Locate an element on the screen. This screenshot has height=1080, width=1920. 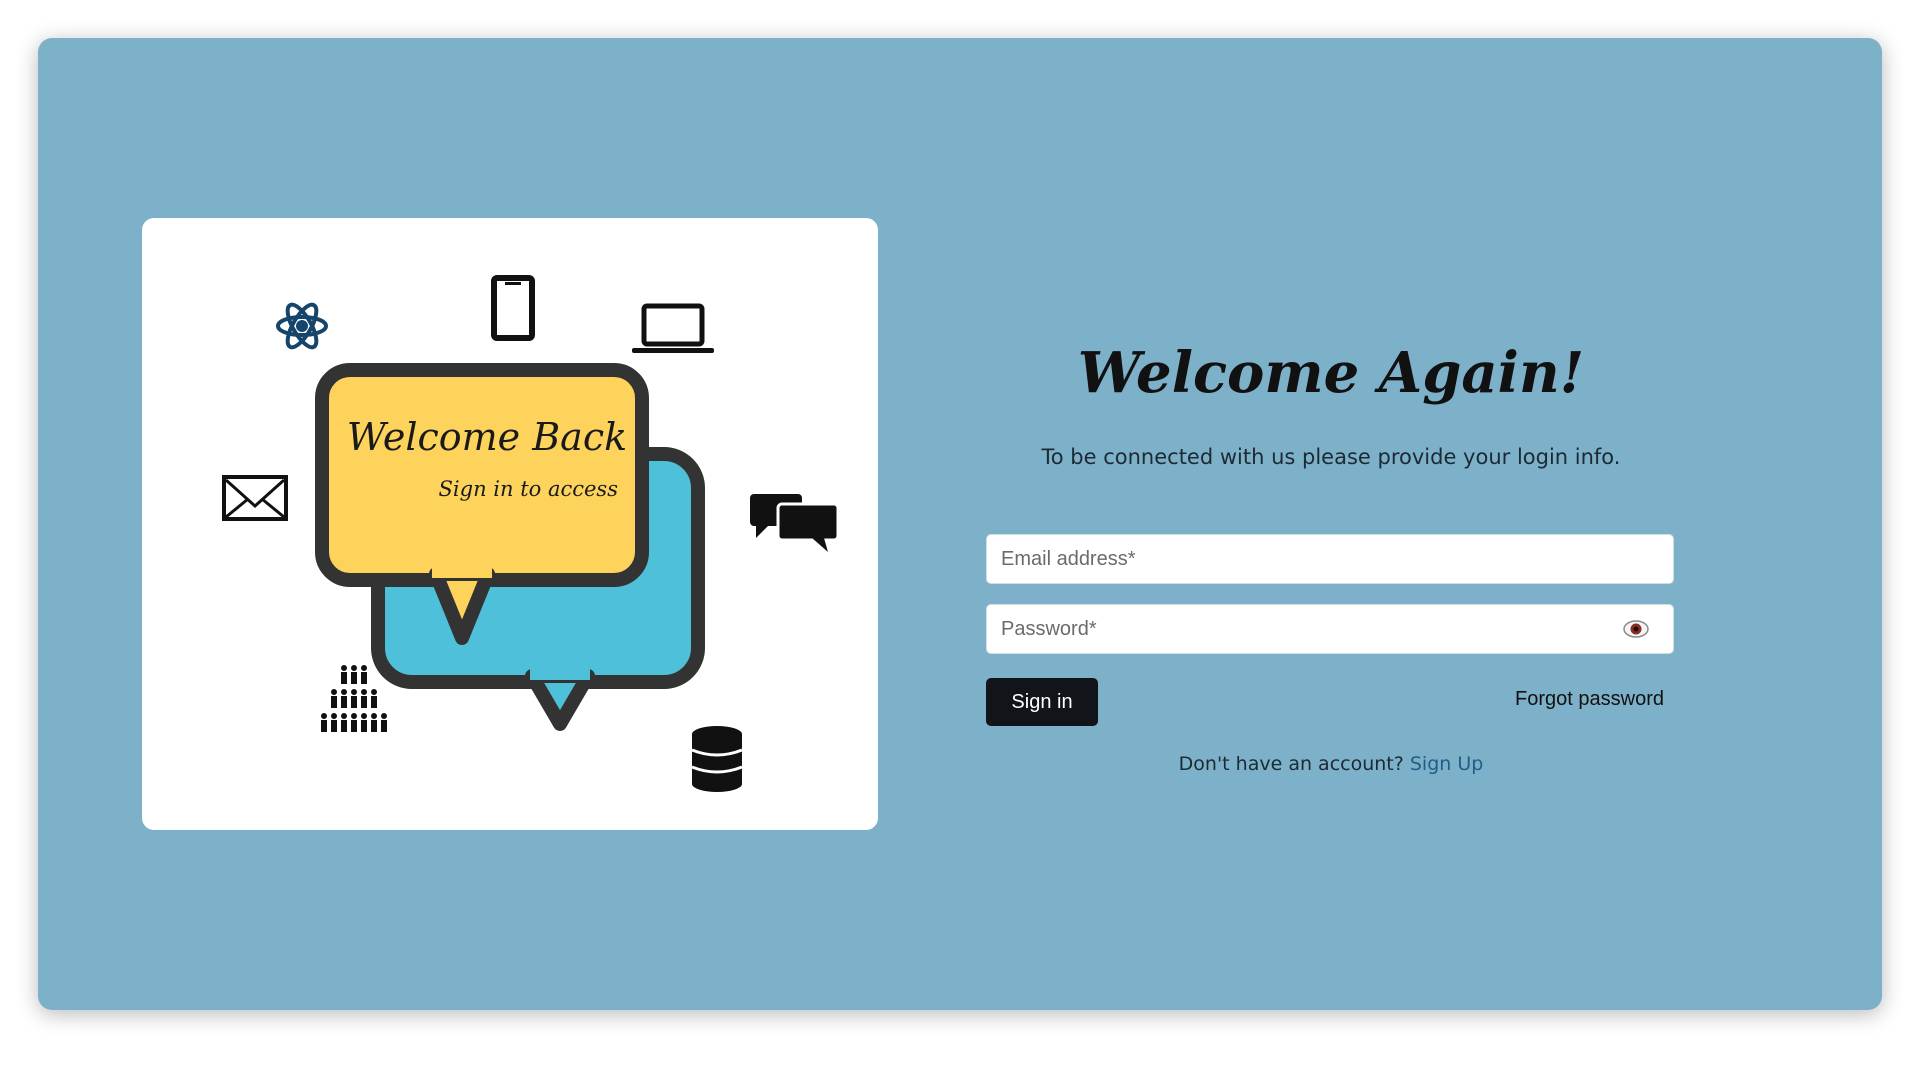
chat-bubbles-icon is located at coordinates (795, 523).